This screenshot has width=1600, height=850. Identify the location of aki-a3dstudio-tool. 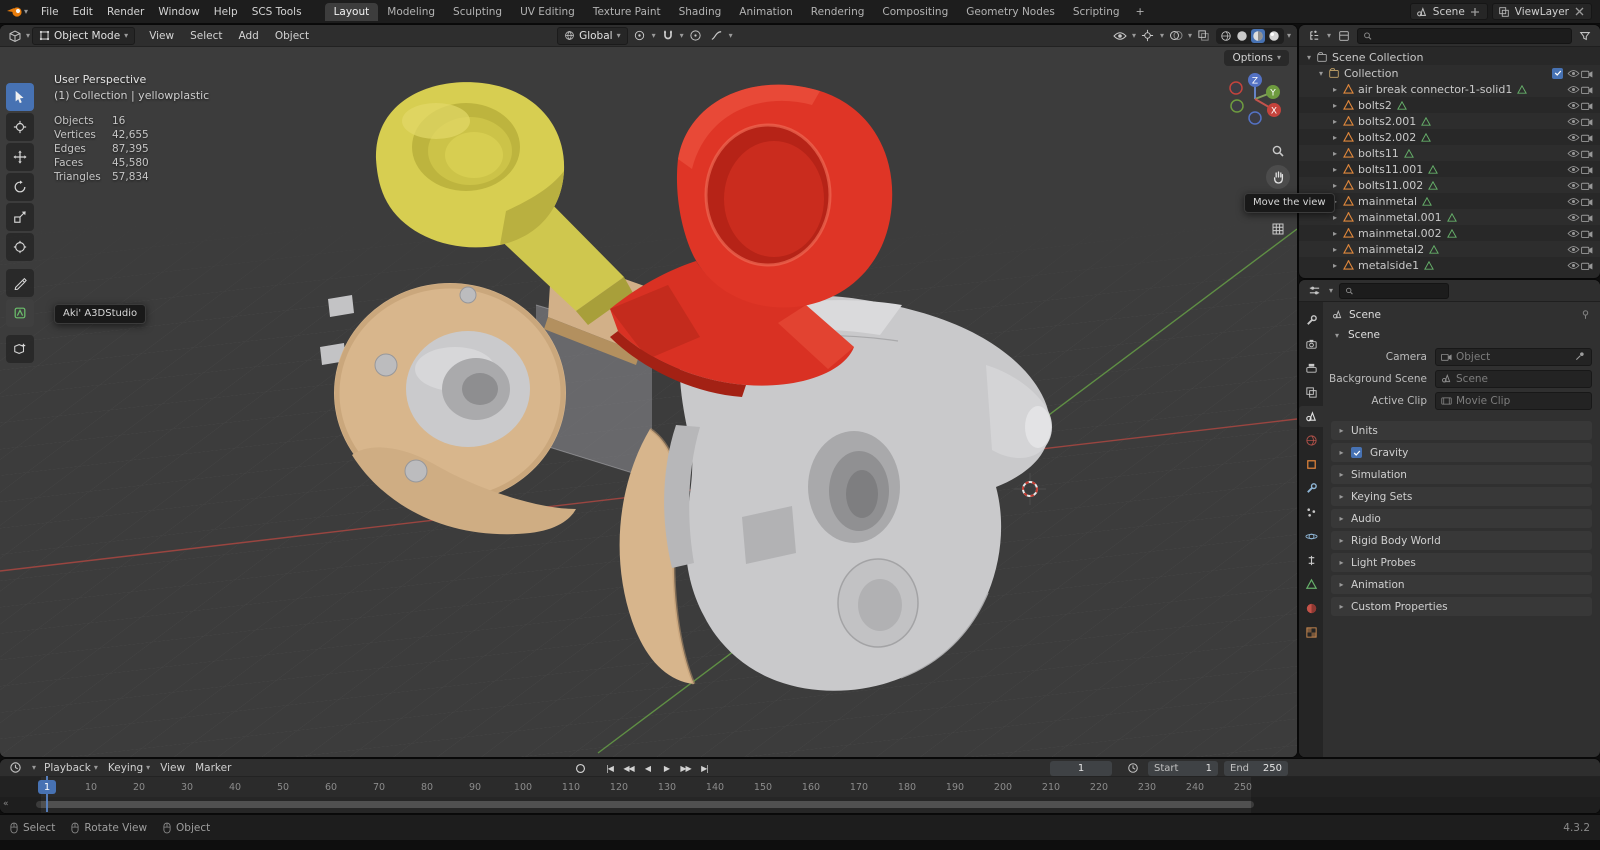
(20, 313).